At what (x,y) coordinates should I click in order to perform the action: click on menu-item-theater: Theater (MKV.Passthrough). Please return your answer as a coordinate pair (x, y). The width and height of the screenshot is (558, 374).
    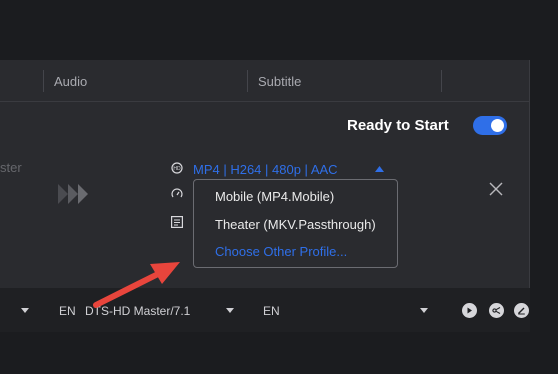
    Looking at the image, I should click on (295, 224).